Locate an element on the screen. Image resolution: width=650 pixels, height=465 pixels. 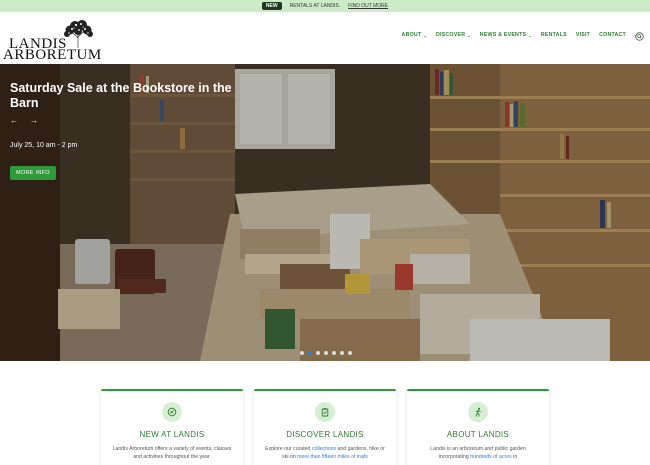
slider-dots is located at coordinates (326, 353).